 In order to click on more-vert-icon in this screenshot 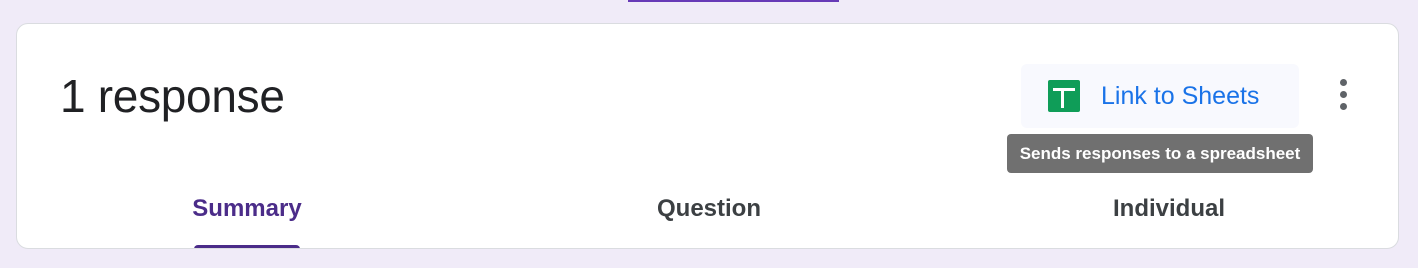, I will do `click(1343, 82)`.